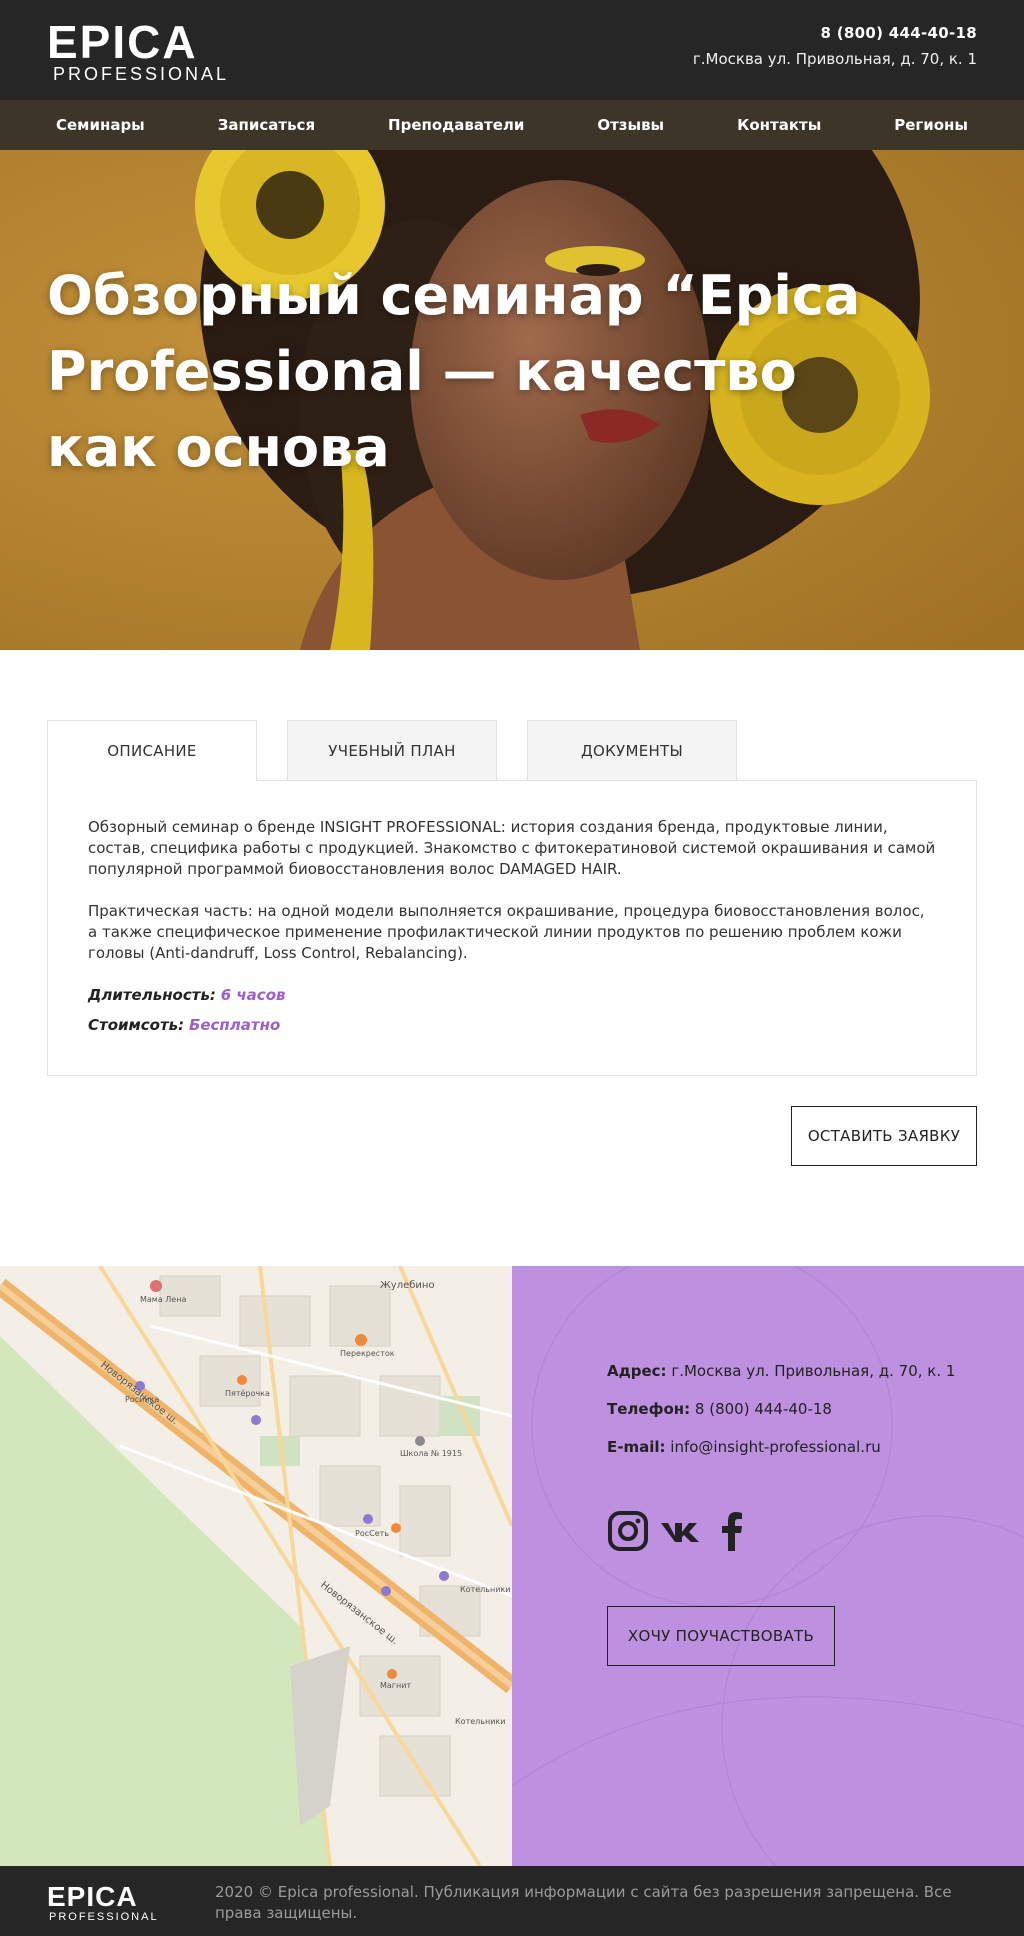  I want to click on nav-item-signup: Записаться, so click(266, 125).